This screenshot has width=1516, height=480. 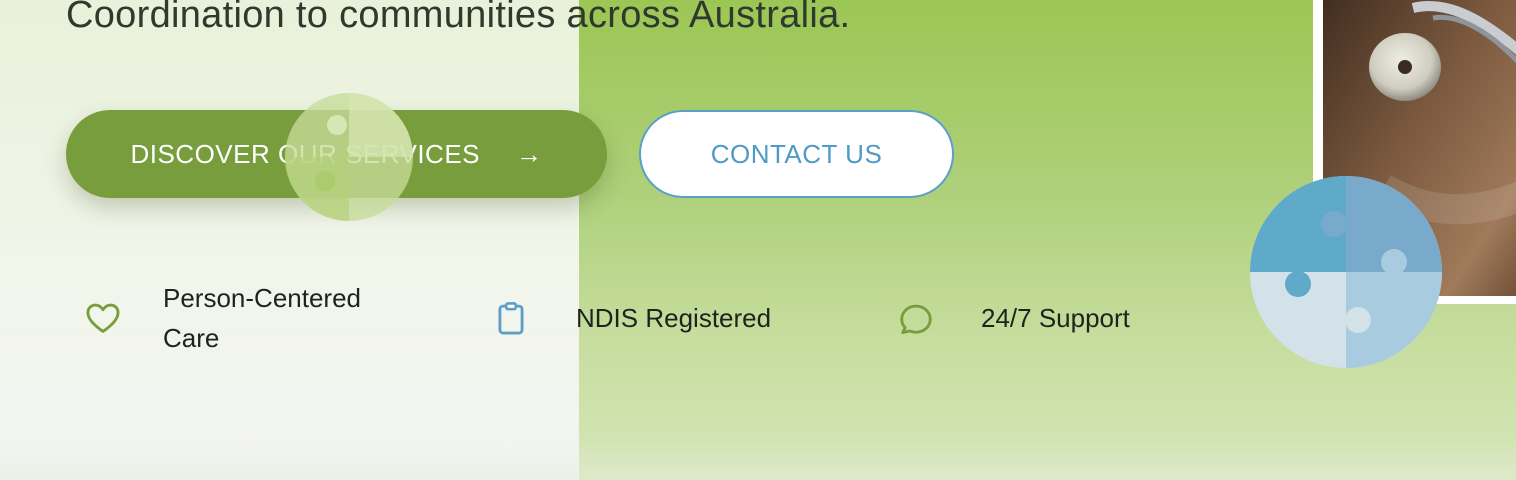 I want to click on hero-photo-frame, so click(x=1414, y=152).